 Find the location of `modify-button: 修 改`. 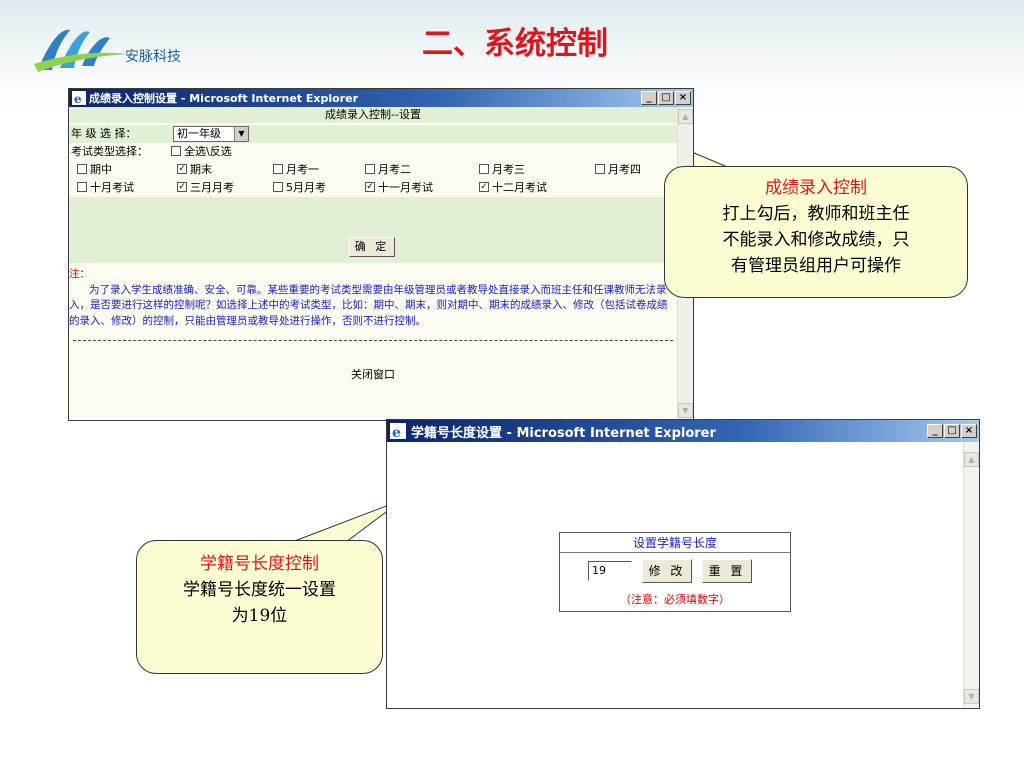

modify-button: 修 改 is located at coordinates (667, 571).